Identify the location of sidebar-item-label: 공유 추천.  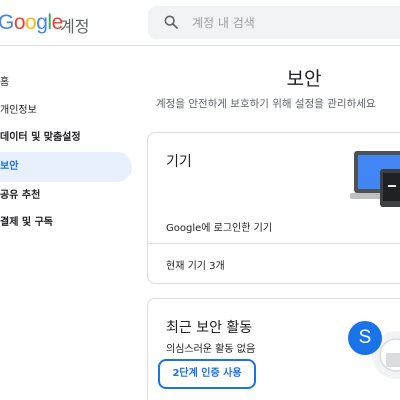
(20, 195).